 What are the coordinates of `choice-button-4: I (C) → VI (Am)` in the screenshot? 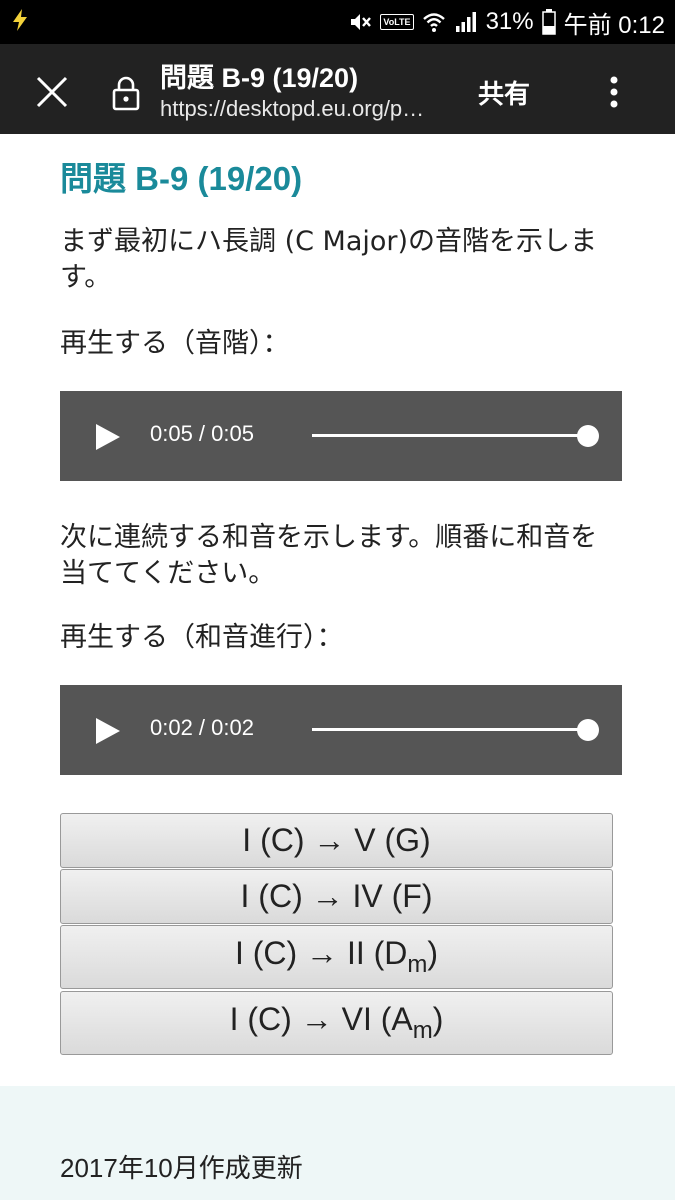 It's located at (336, 1023).